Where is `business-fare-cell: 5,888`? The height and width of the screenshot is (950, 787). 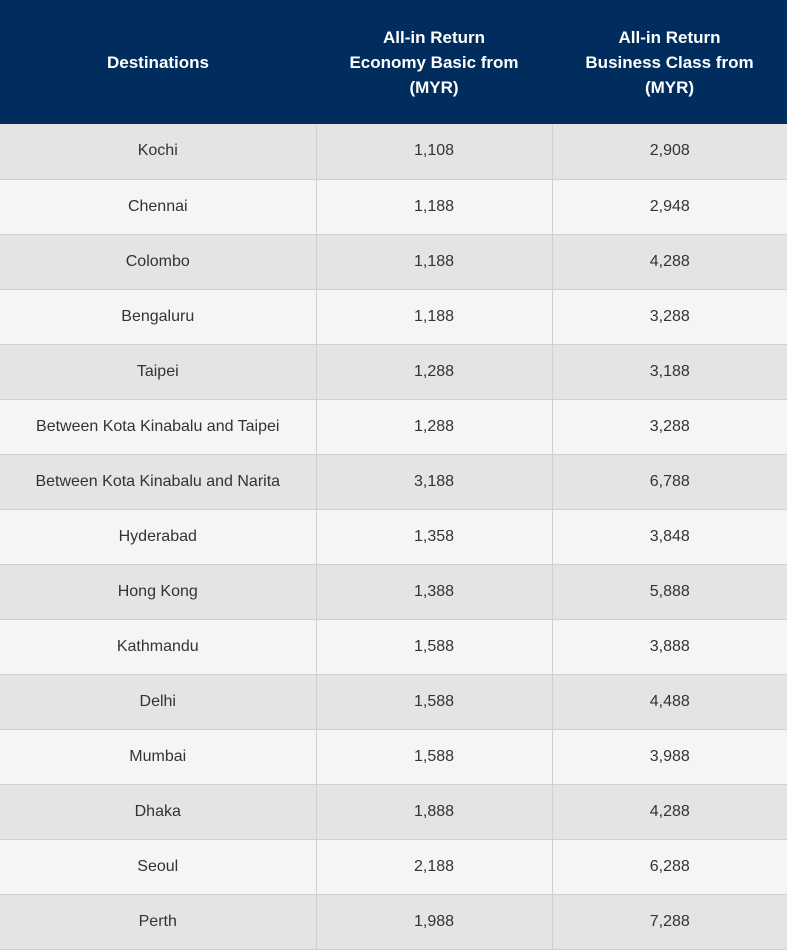
business-fare-cell: 5,888 is located at coordinates (669, 592).